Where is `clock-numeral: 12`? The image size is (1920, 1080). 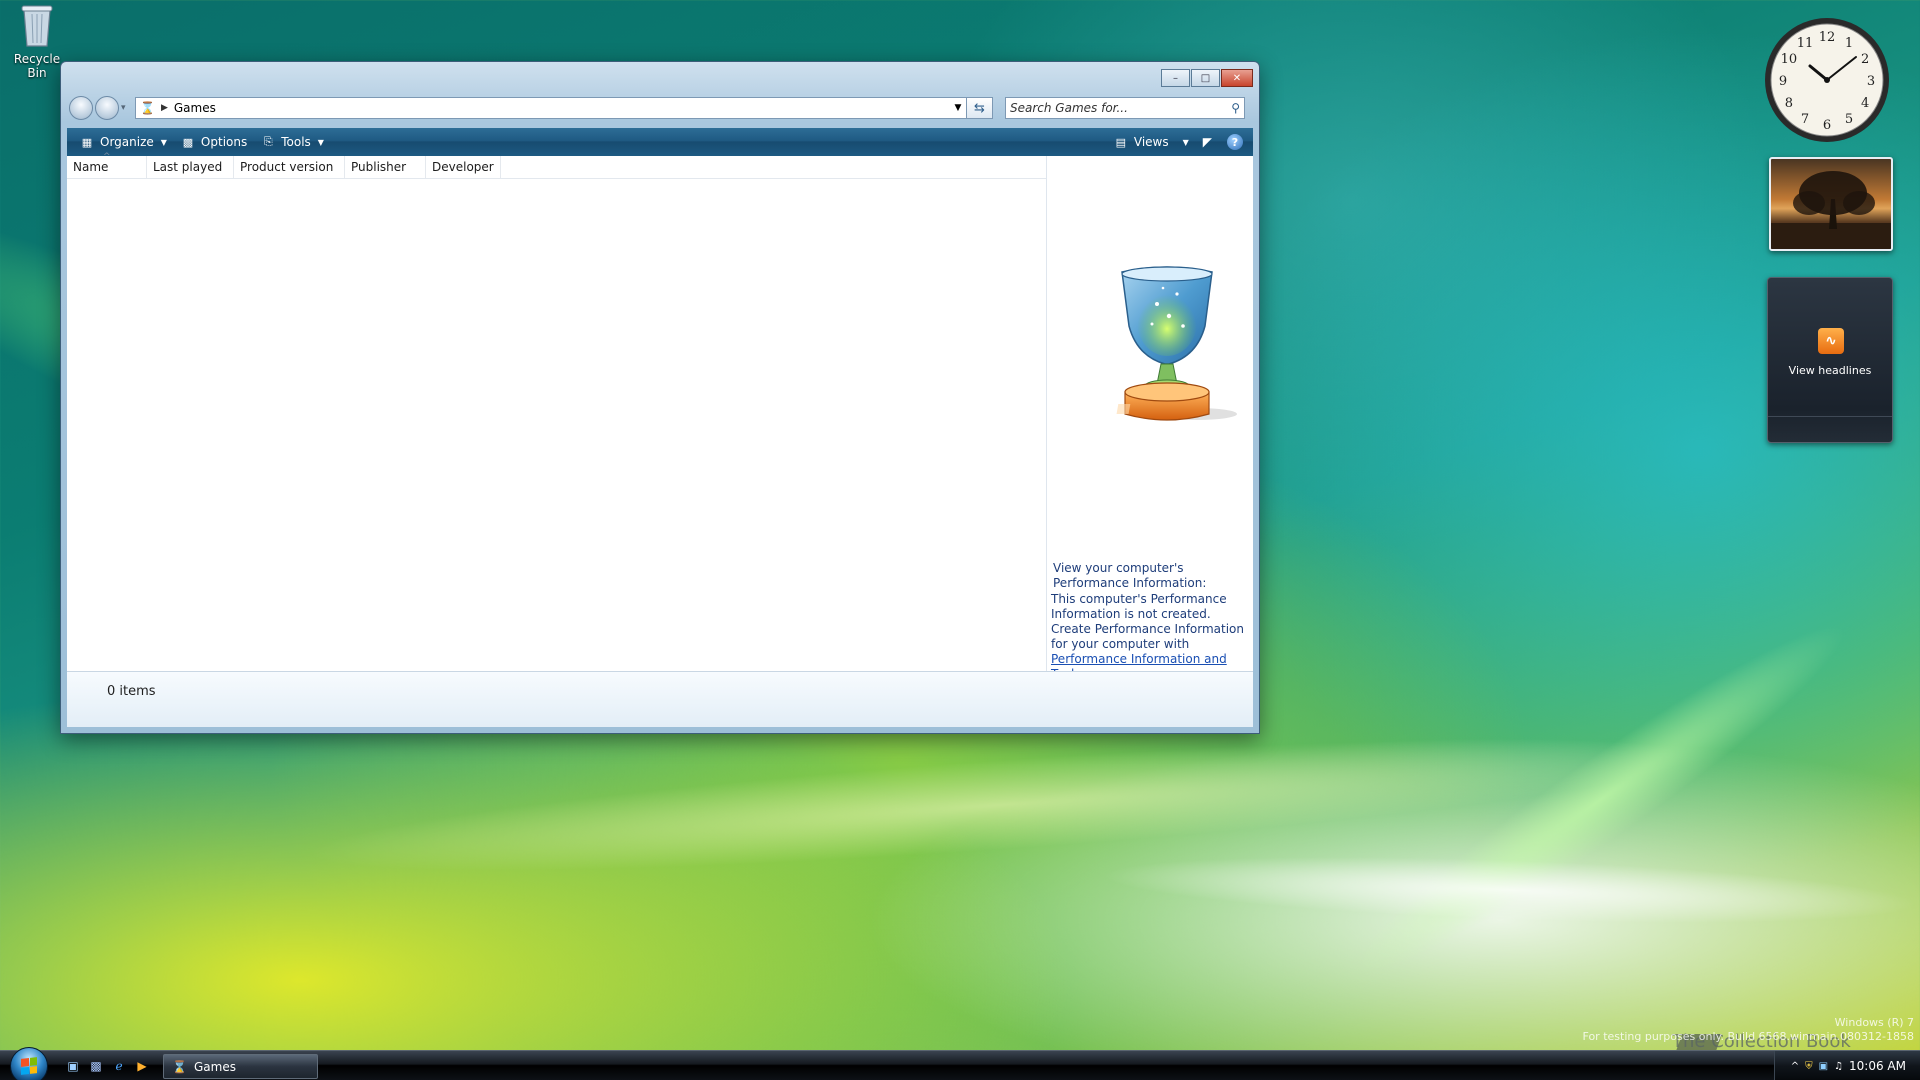
clock-numeral: 12 is located at coordinates (1827, 37).